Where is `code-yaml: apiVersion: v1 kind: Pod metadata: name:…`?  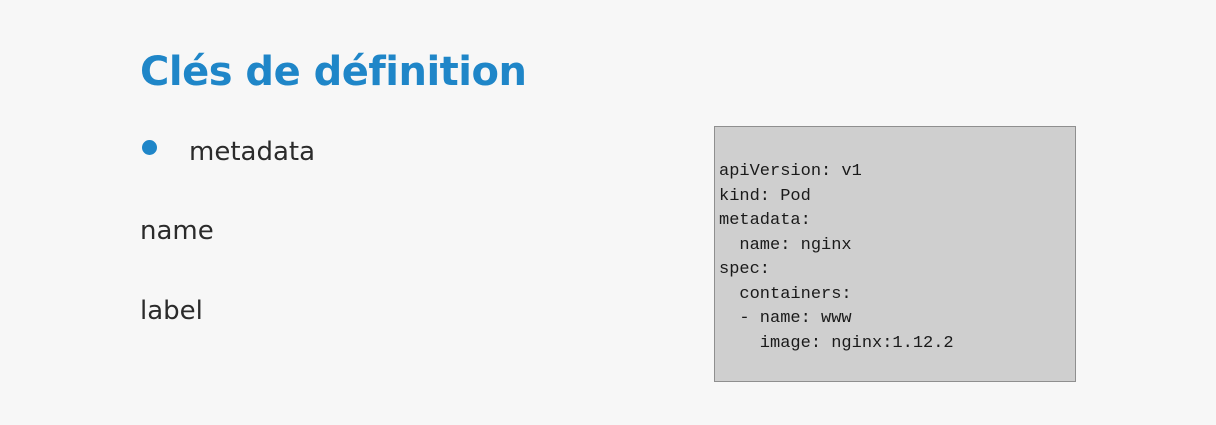
code-yaml: apiVersion: v1 kind: Pod metadata: name:… is located at coordinates (836, 257).